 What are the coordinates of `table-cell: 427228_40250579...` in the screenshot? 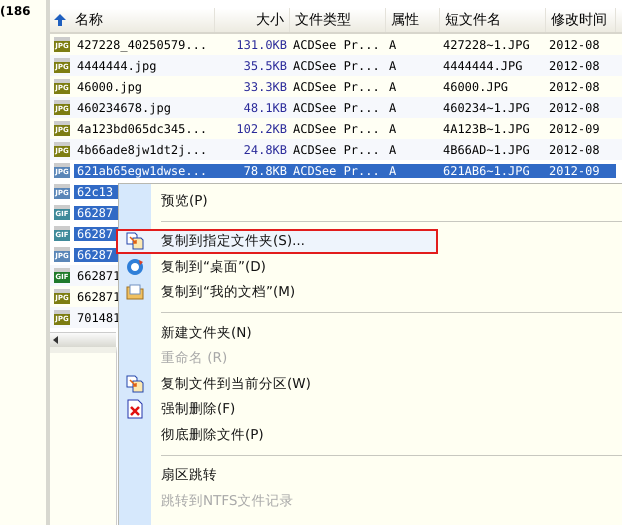 It's located at (144, 45).